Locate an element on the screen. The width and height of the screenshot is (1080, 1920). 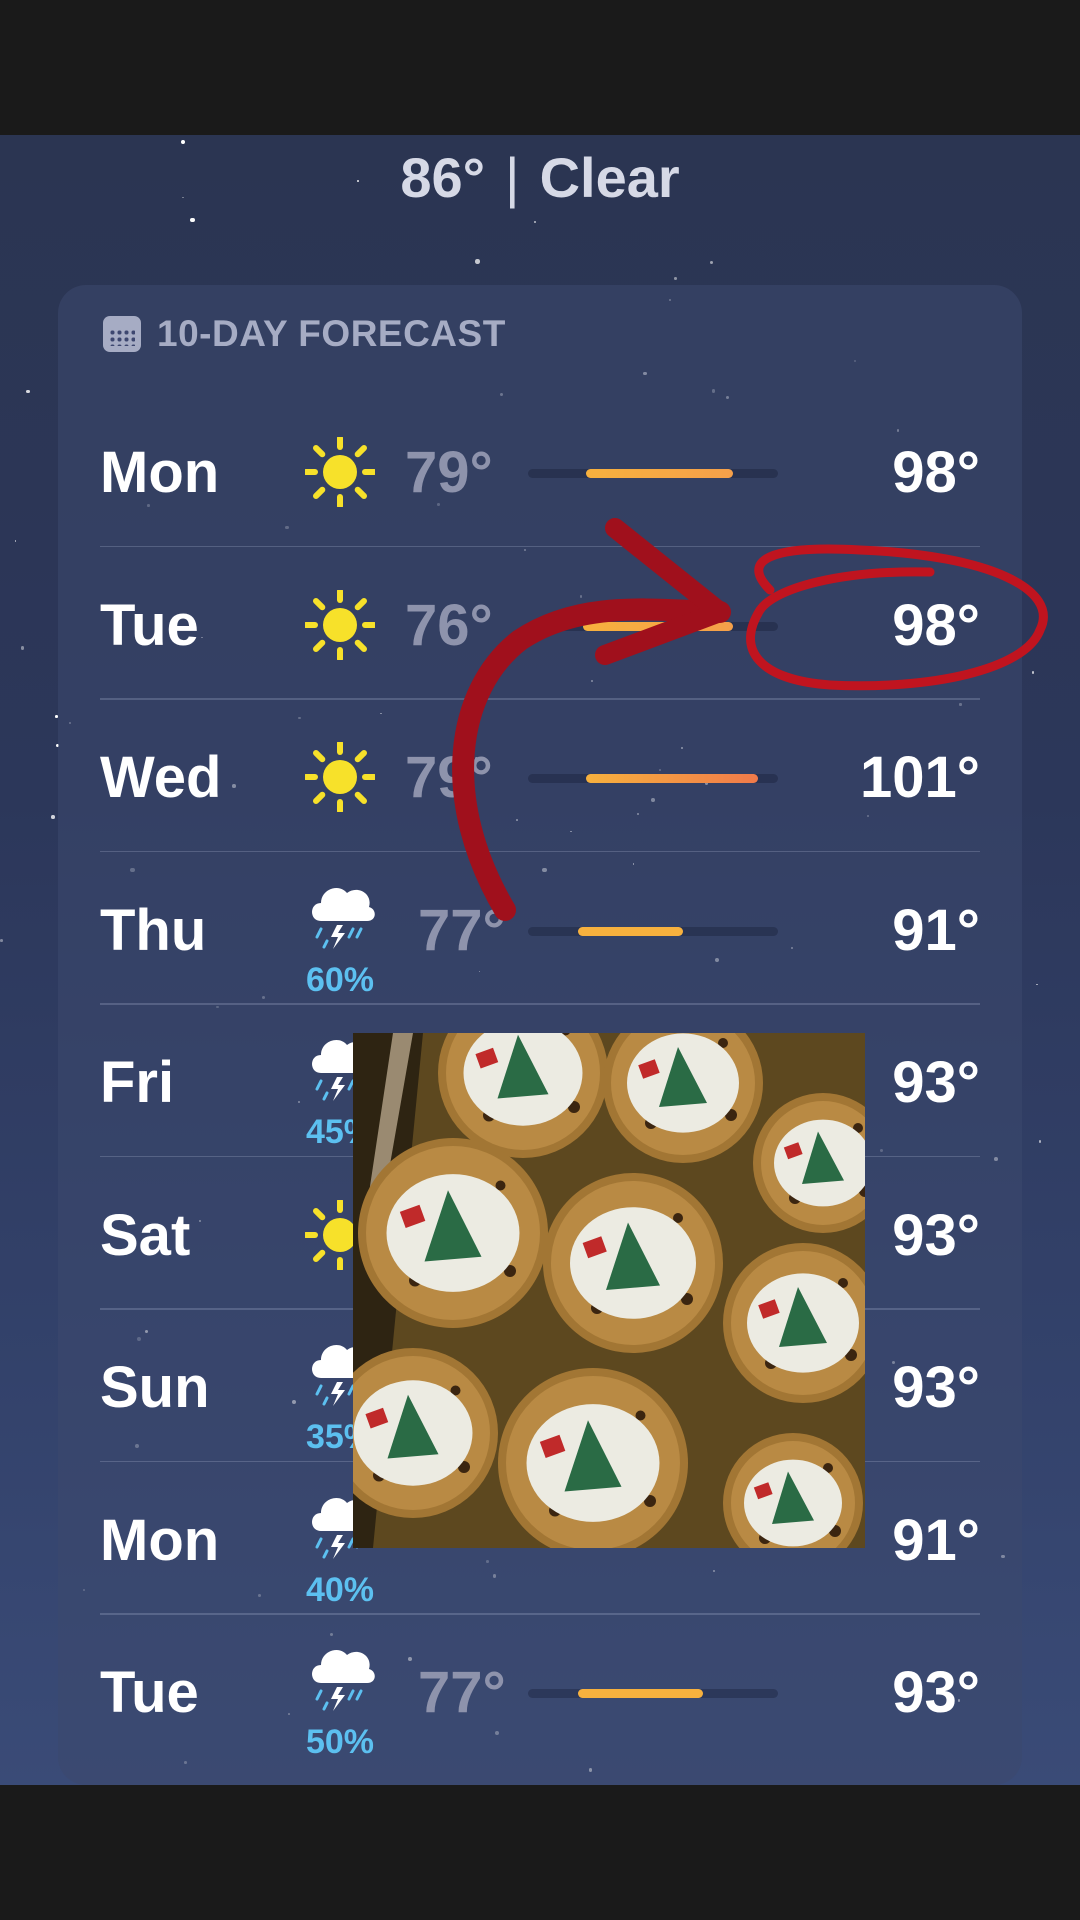
day-label: Wed is located at coordinates (161, 777).